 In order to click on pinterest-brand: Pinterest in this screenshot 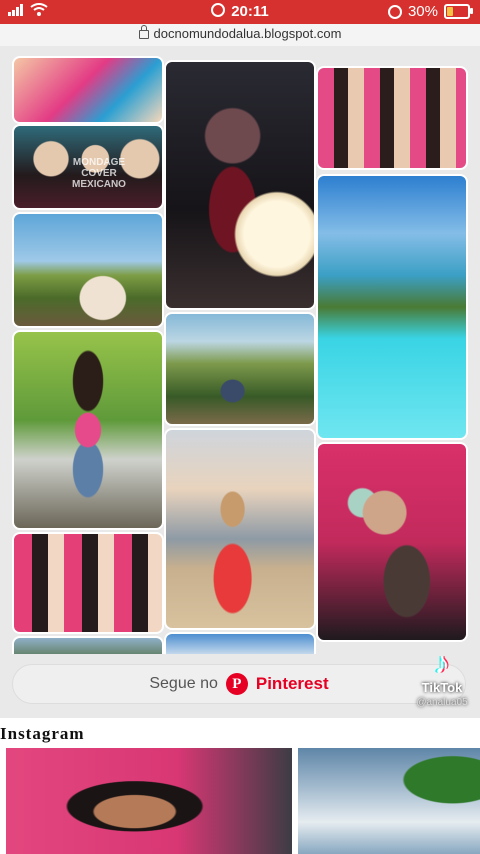, I will do `click(292, 683)`.